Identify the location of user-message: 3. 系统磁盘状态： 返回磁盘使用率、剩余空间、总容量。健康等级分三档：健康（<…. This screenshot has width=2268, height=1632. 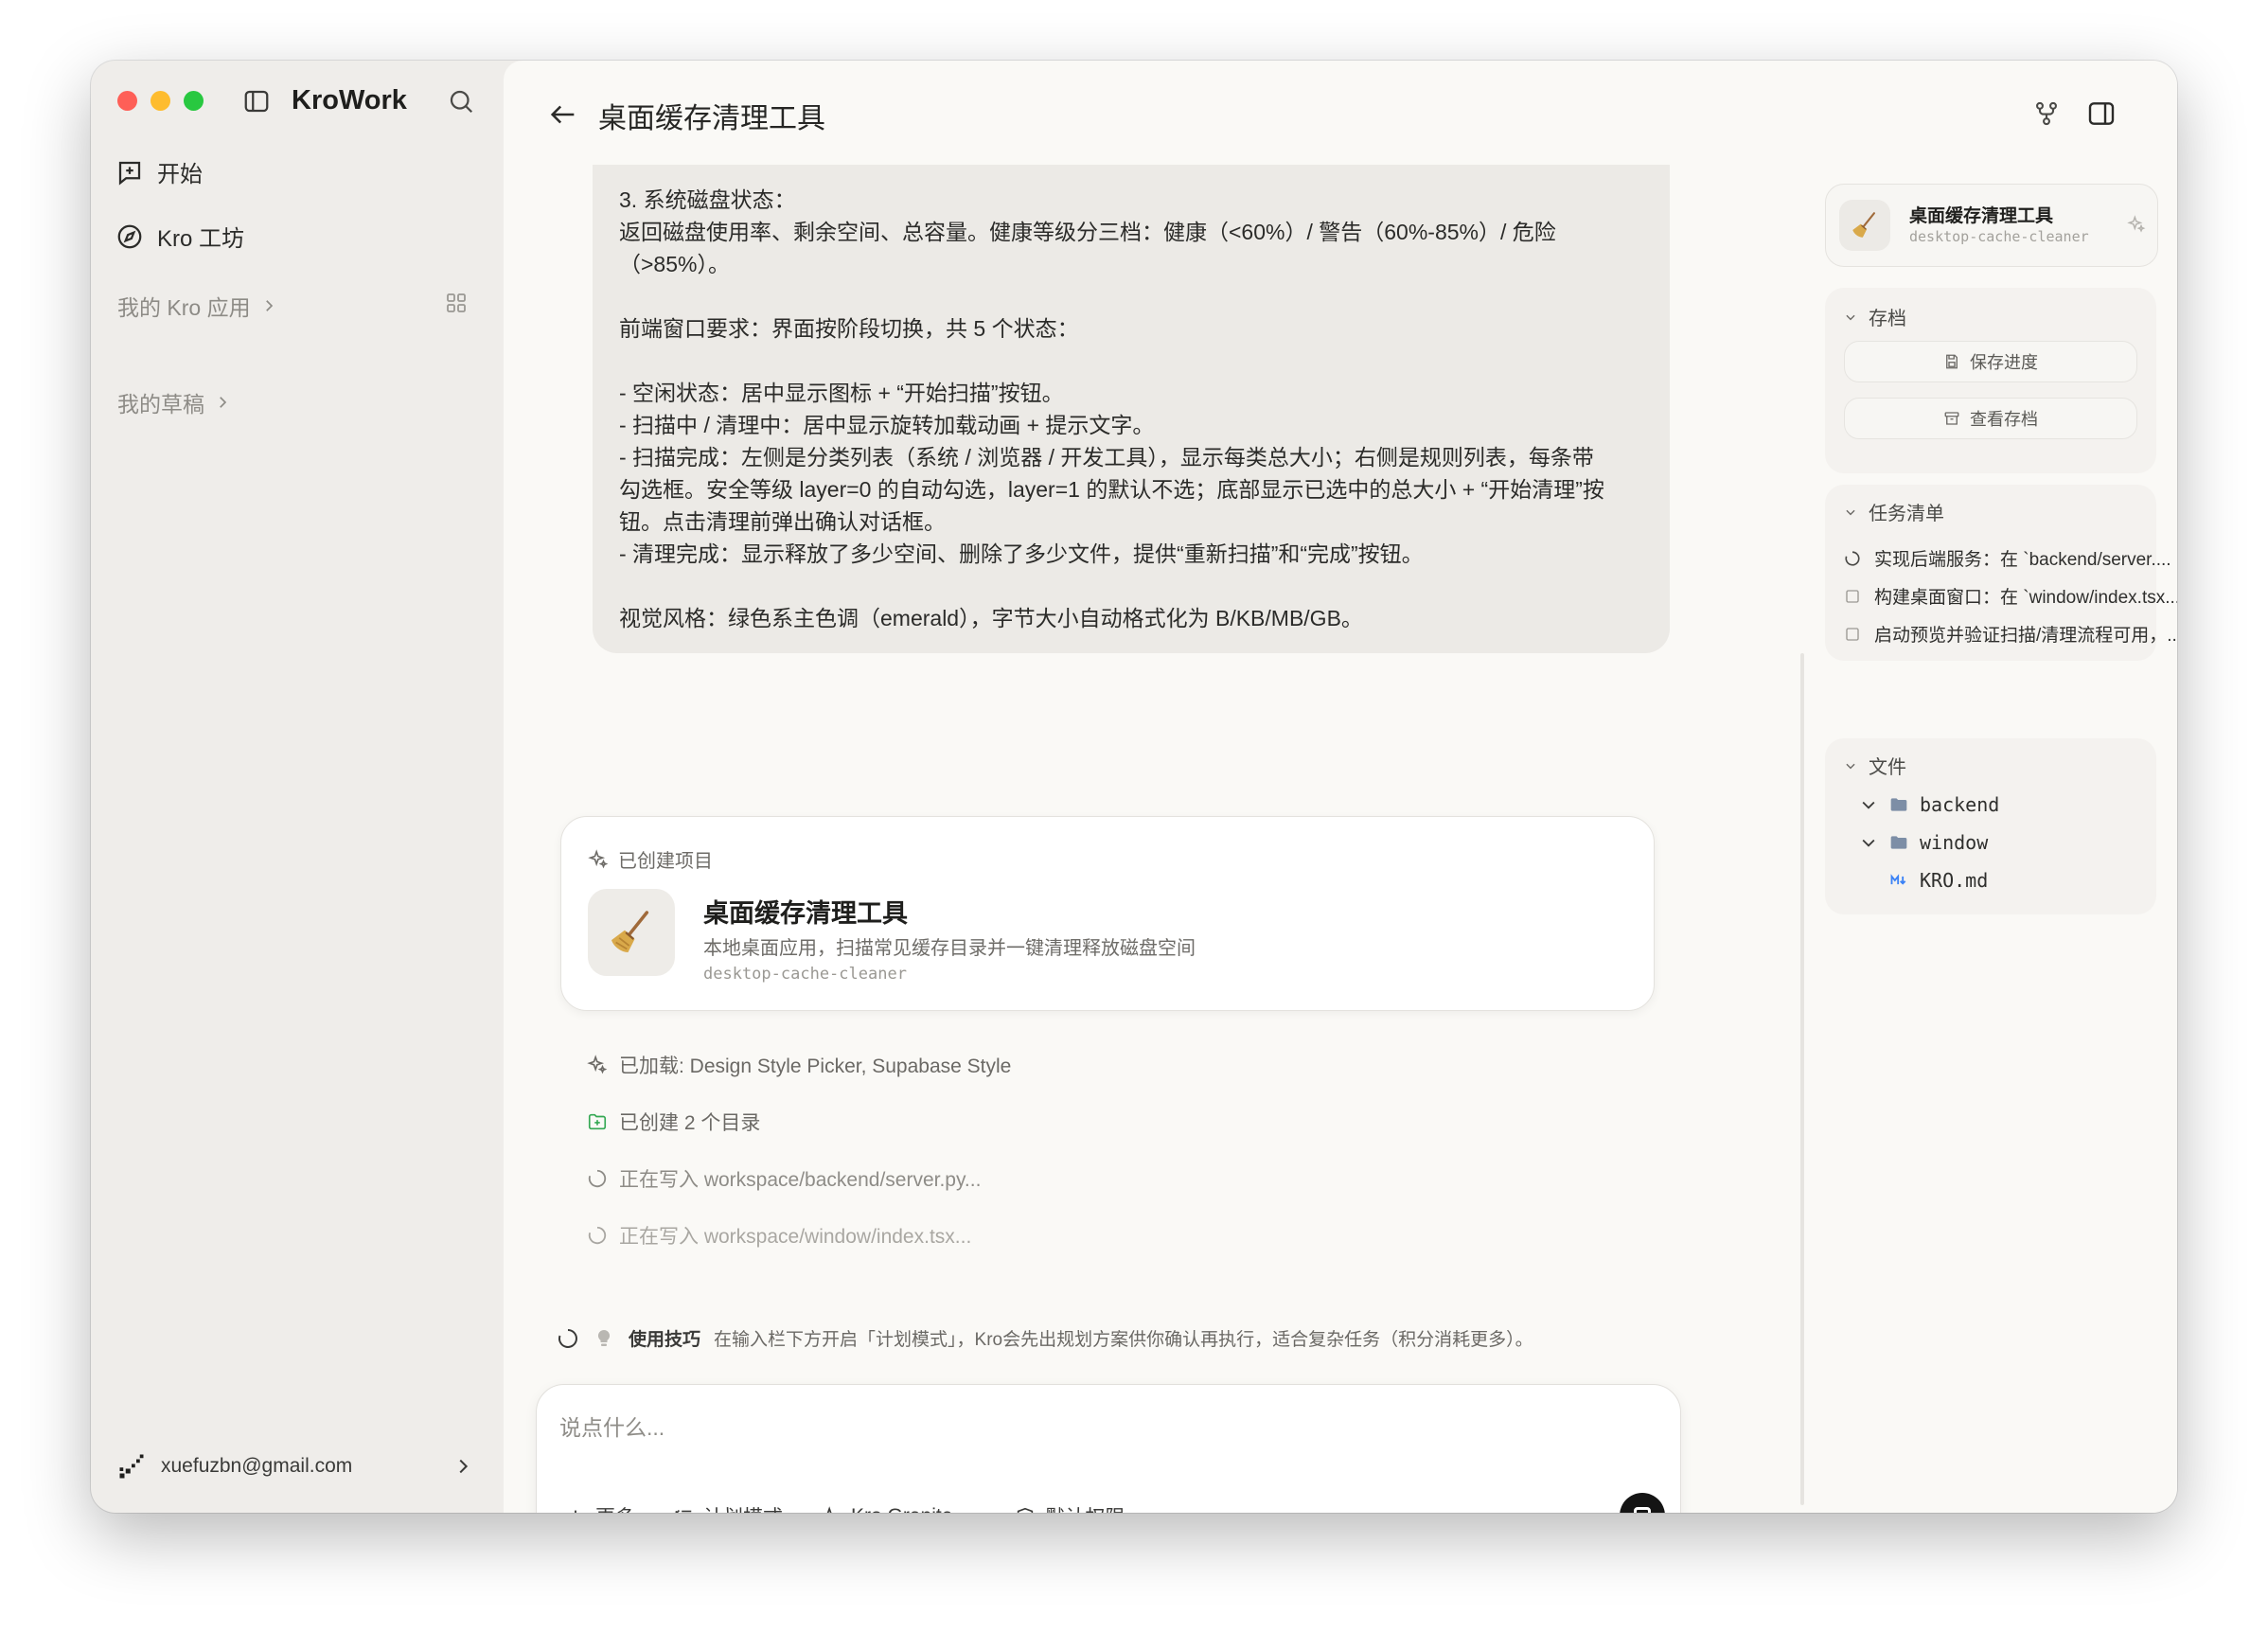
(1131, 409).